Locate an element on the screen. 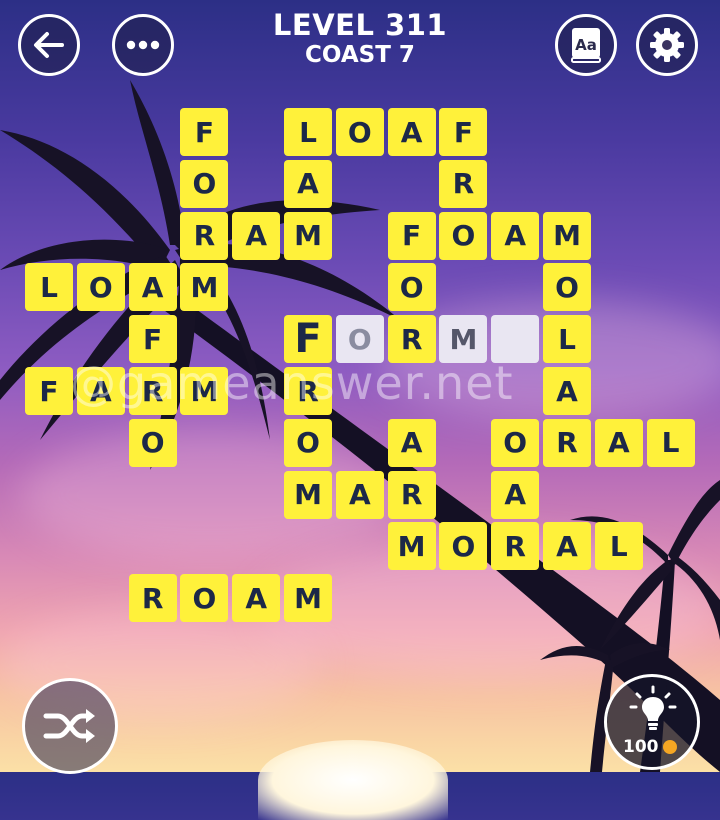  hint-count: 100 is located at coordinates (641, 747).